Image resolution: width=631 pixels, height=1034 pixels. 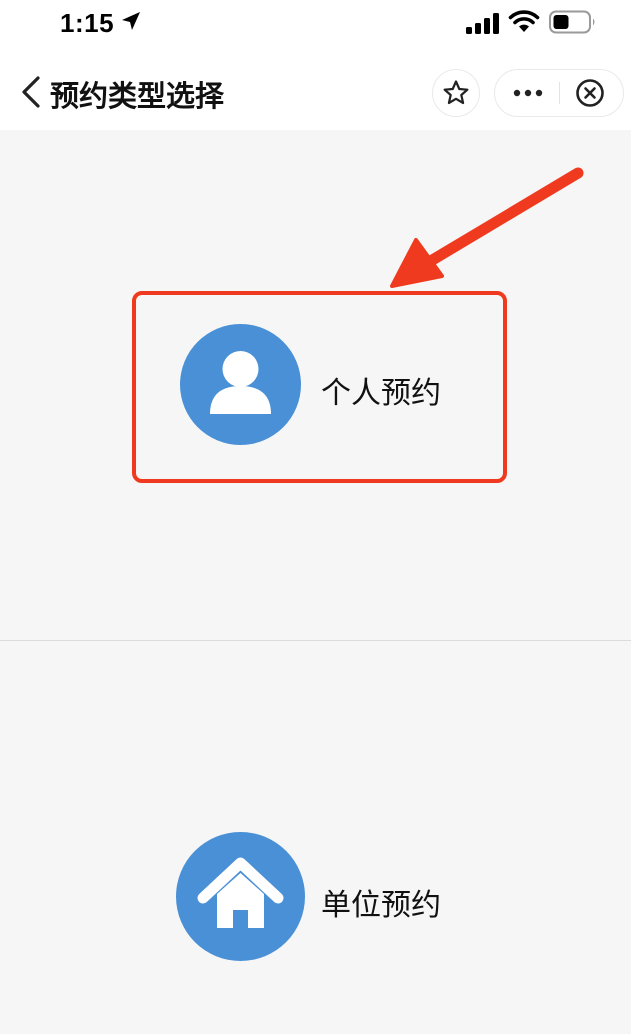 I want to click on home-icon, so click(x=240, y=892).